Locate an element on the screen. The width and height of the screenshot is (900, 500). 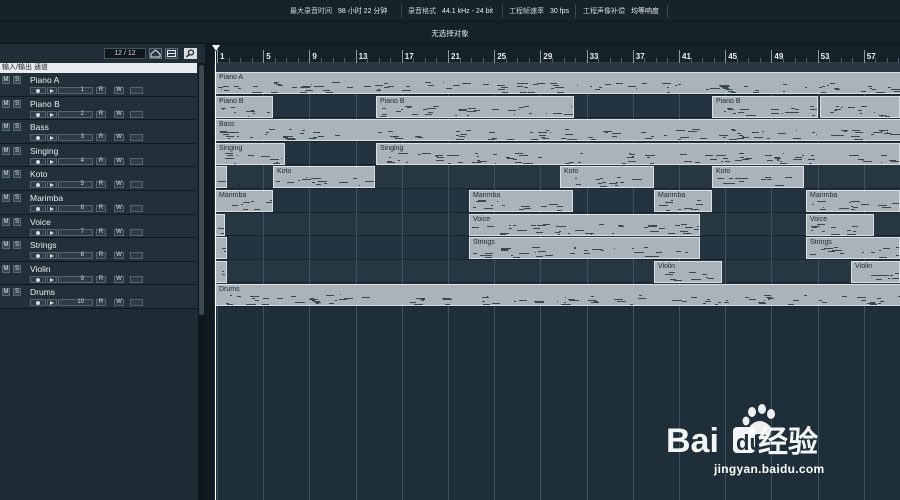
timeline-ruler: 1 5 9 13 17 21 25 29 33 37 41 45 49 53 57 is located at coordinates (557, 53).